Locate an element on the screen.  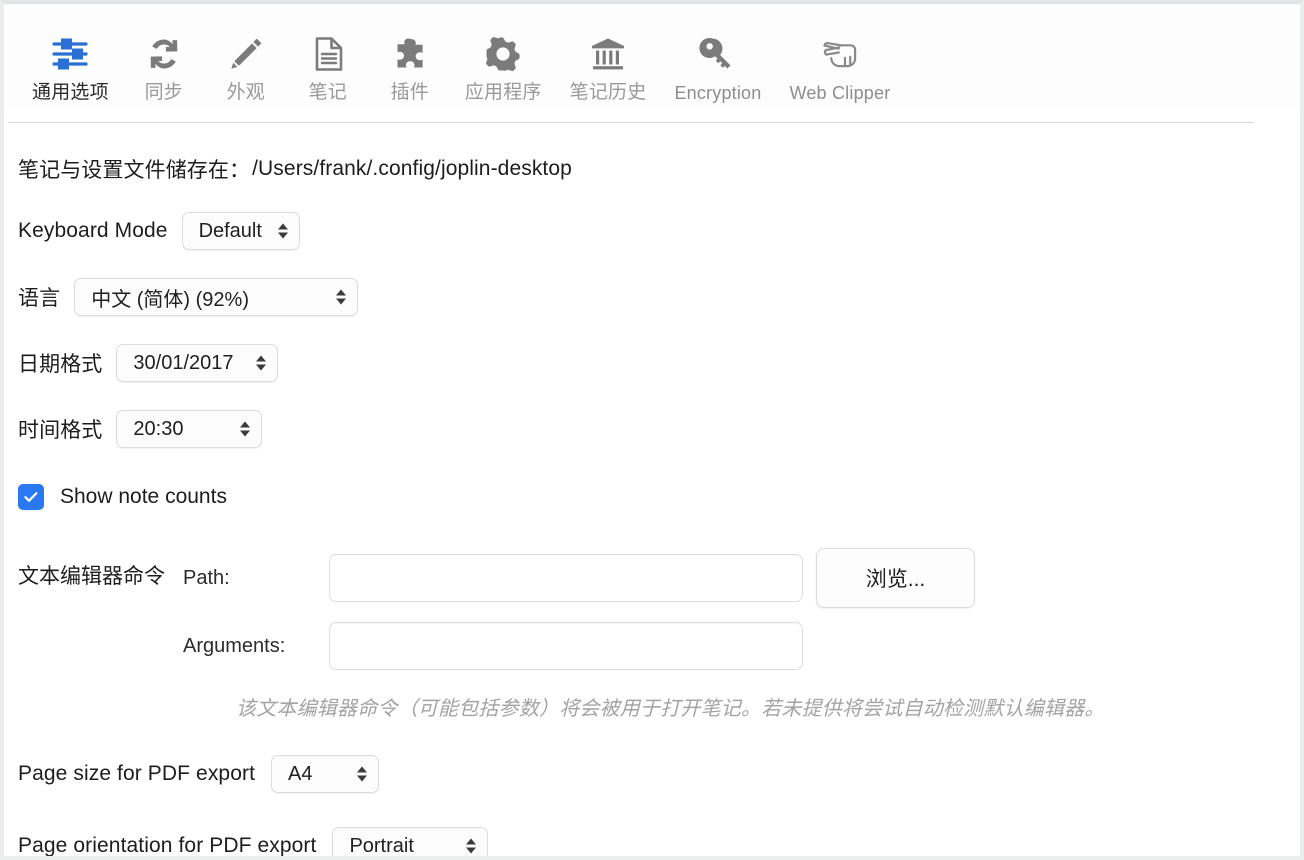
puzzle-icon is located at coordinates (410, 54).